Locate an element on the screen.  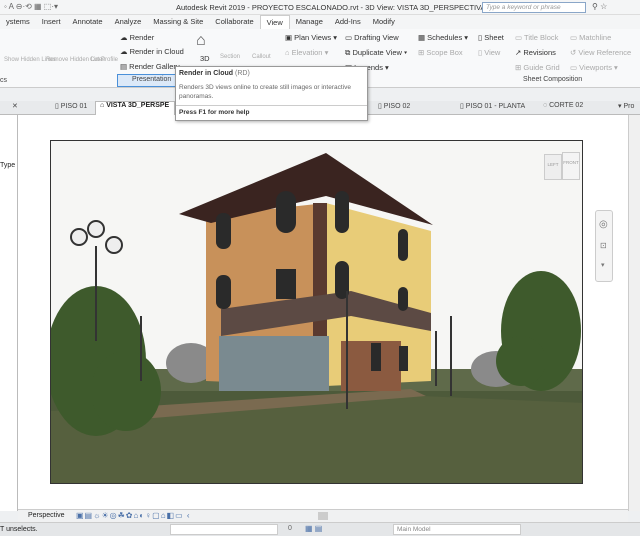
sheet-button: ▯ Sheet is located at coordinates (491, 37).